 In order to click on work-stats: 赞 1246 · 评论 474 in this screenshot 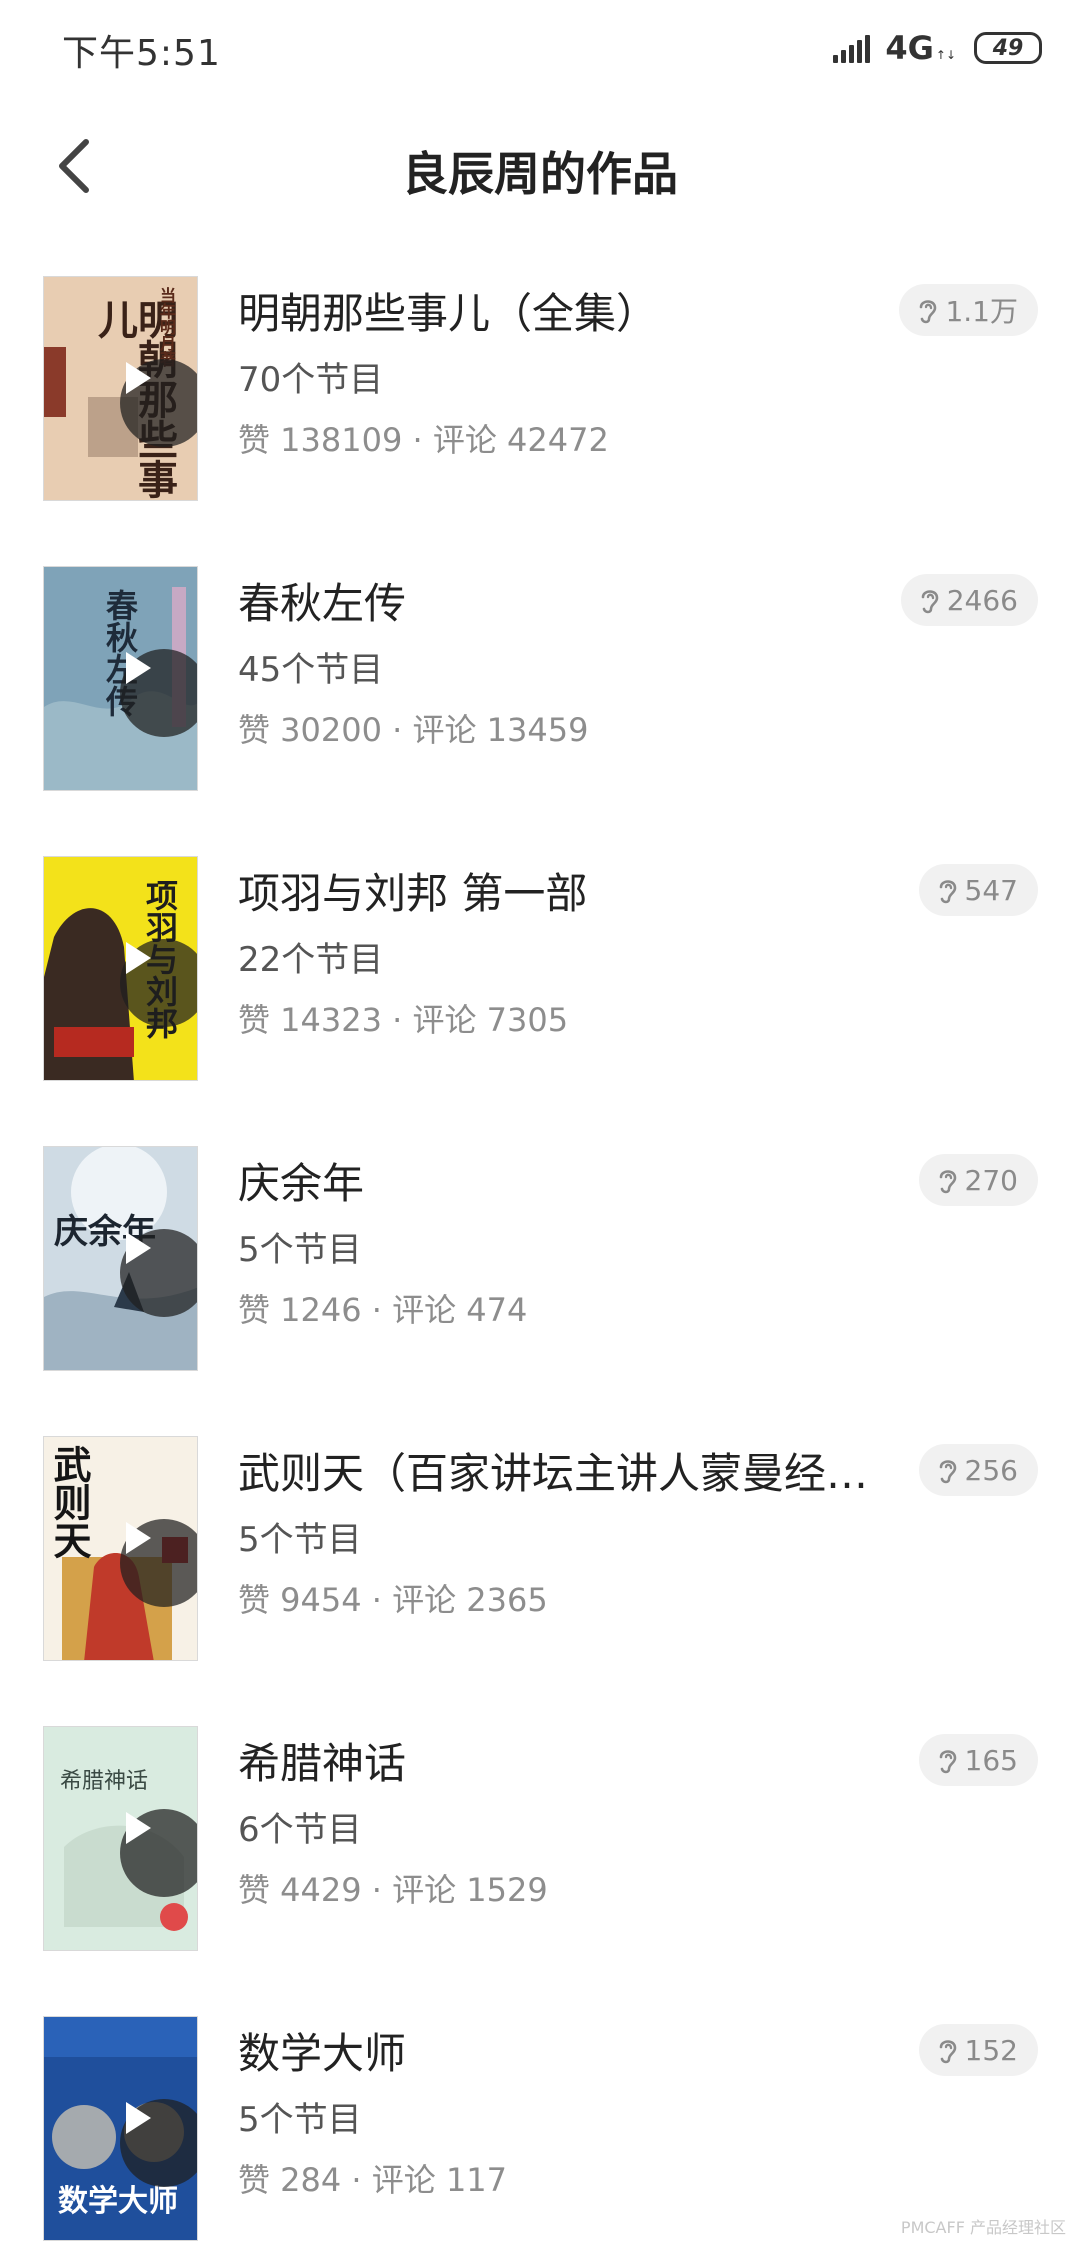, I will do `click(383, 1310)`.